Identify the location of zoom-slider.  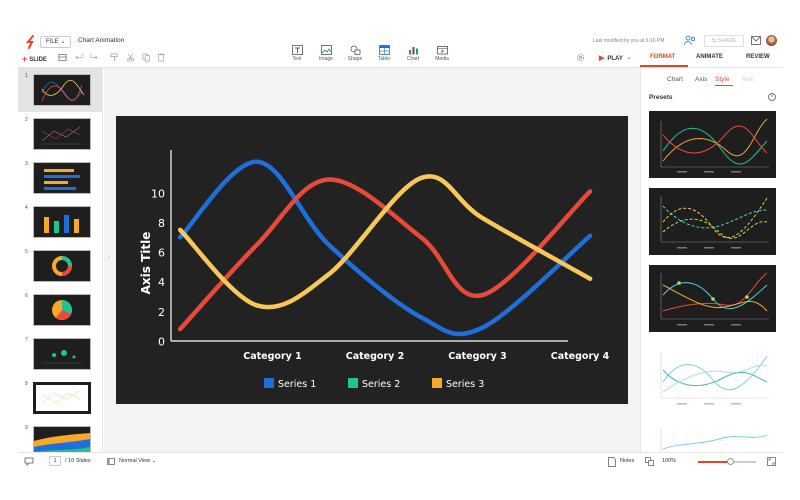
(727, 461).